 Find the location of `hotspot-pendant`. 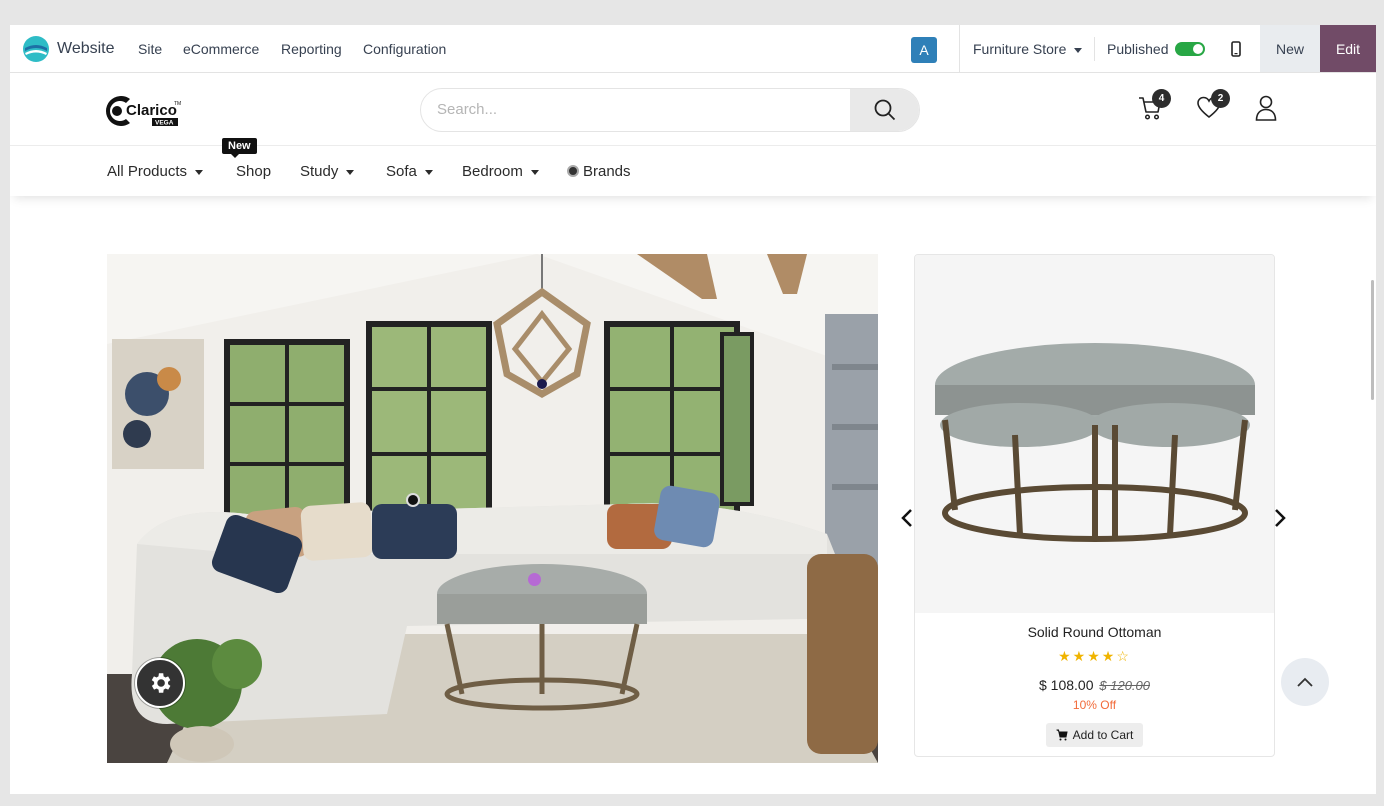

hotspot-pendant is located at coordinates (542, 384).